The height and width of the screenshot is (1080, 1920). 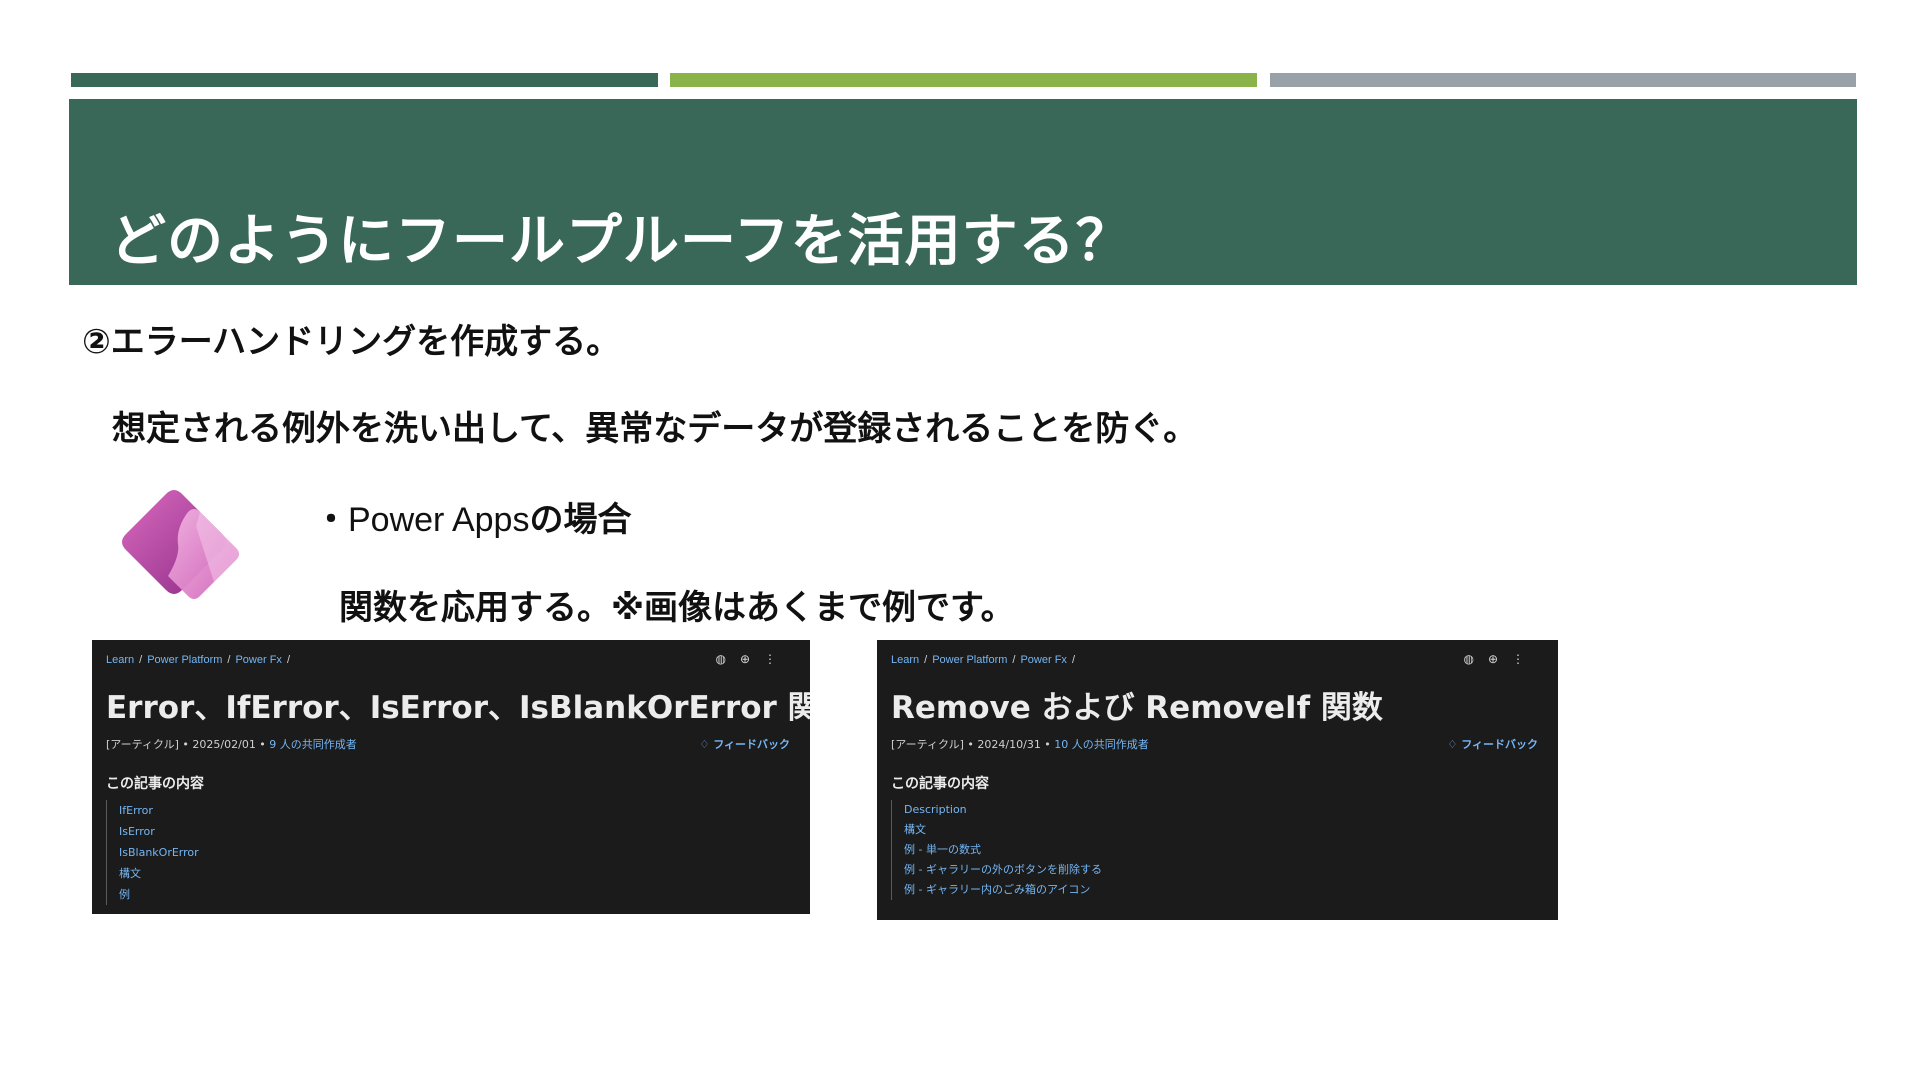 I want to click on bullet-suffix: の場合, so click(x=580, y=520).